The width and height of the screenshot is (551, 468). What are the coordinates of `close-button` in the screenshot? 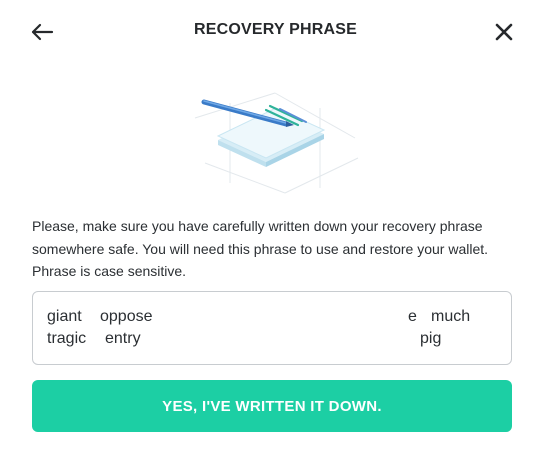 It's located at (504, 32).